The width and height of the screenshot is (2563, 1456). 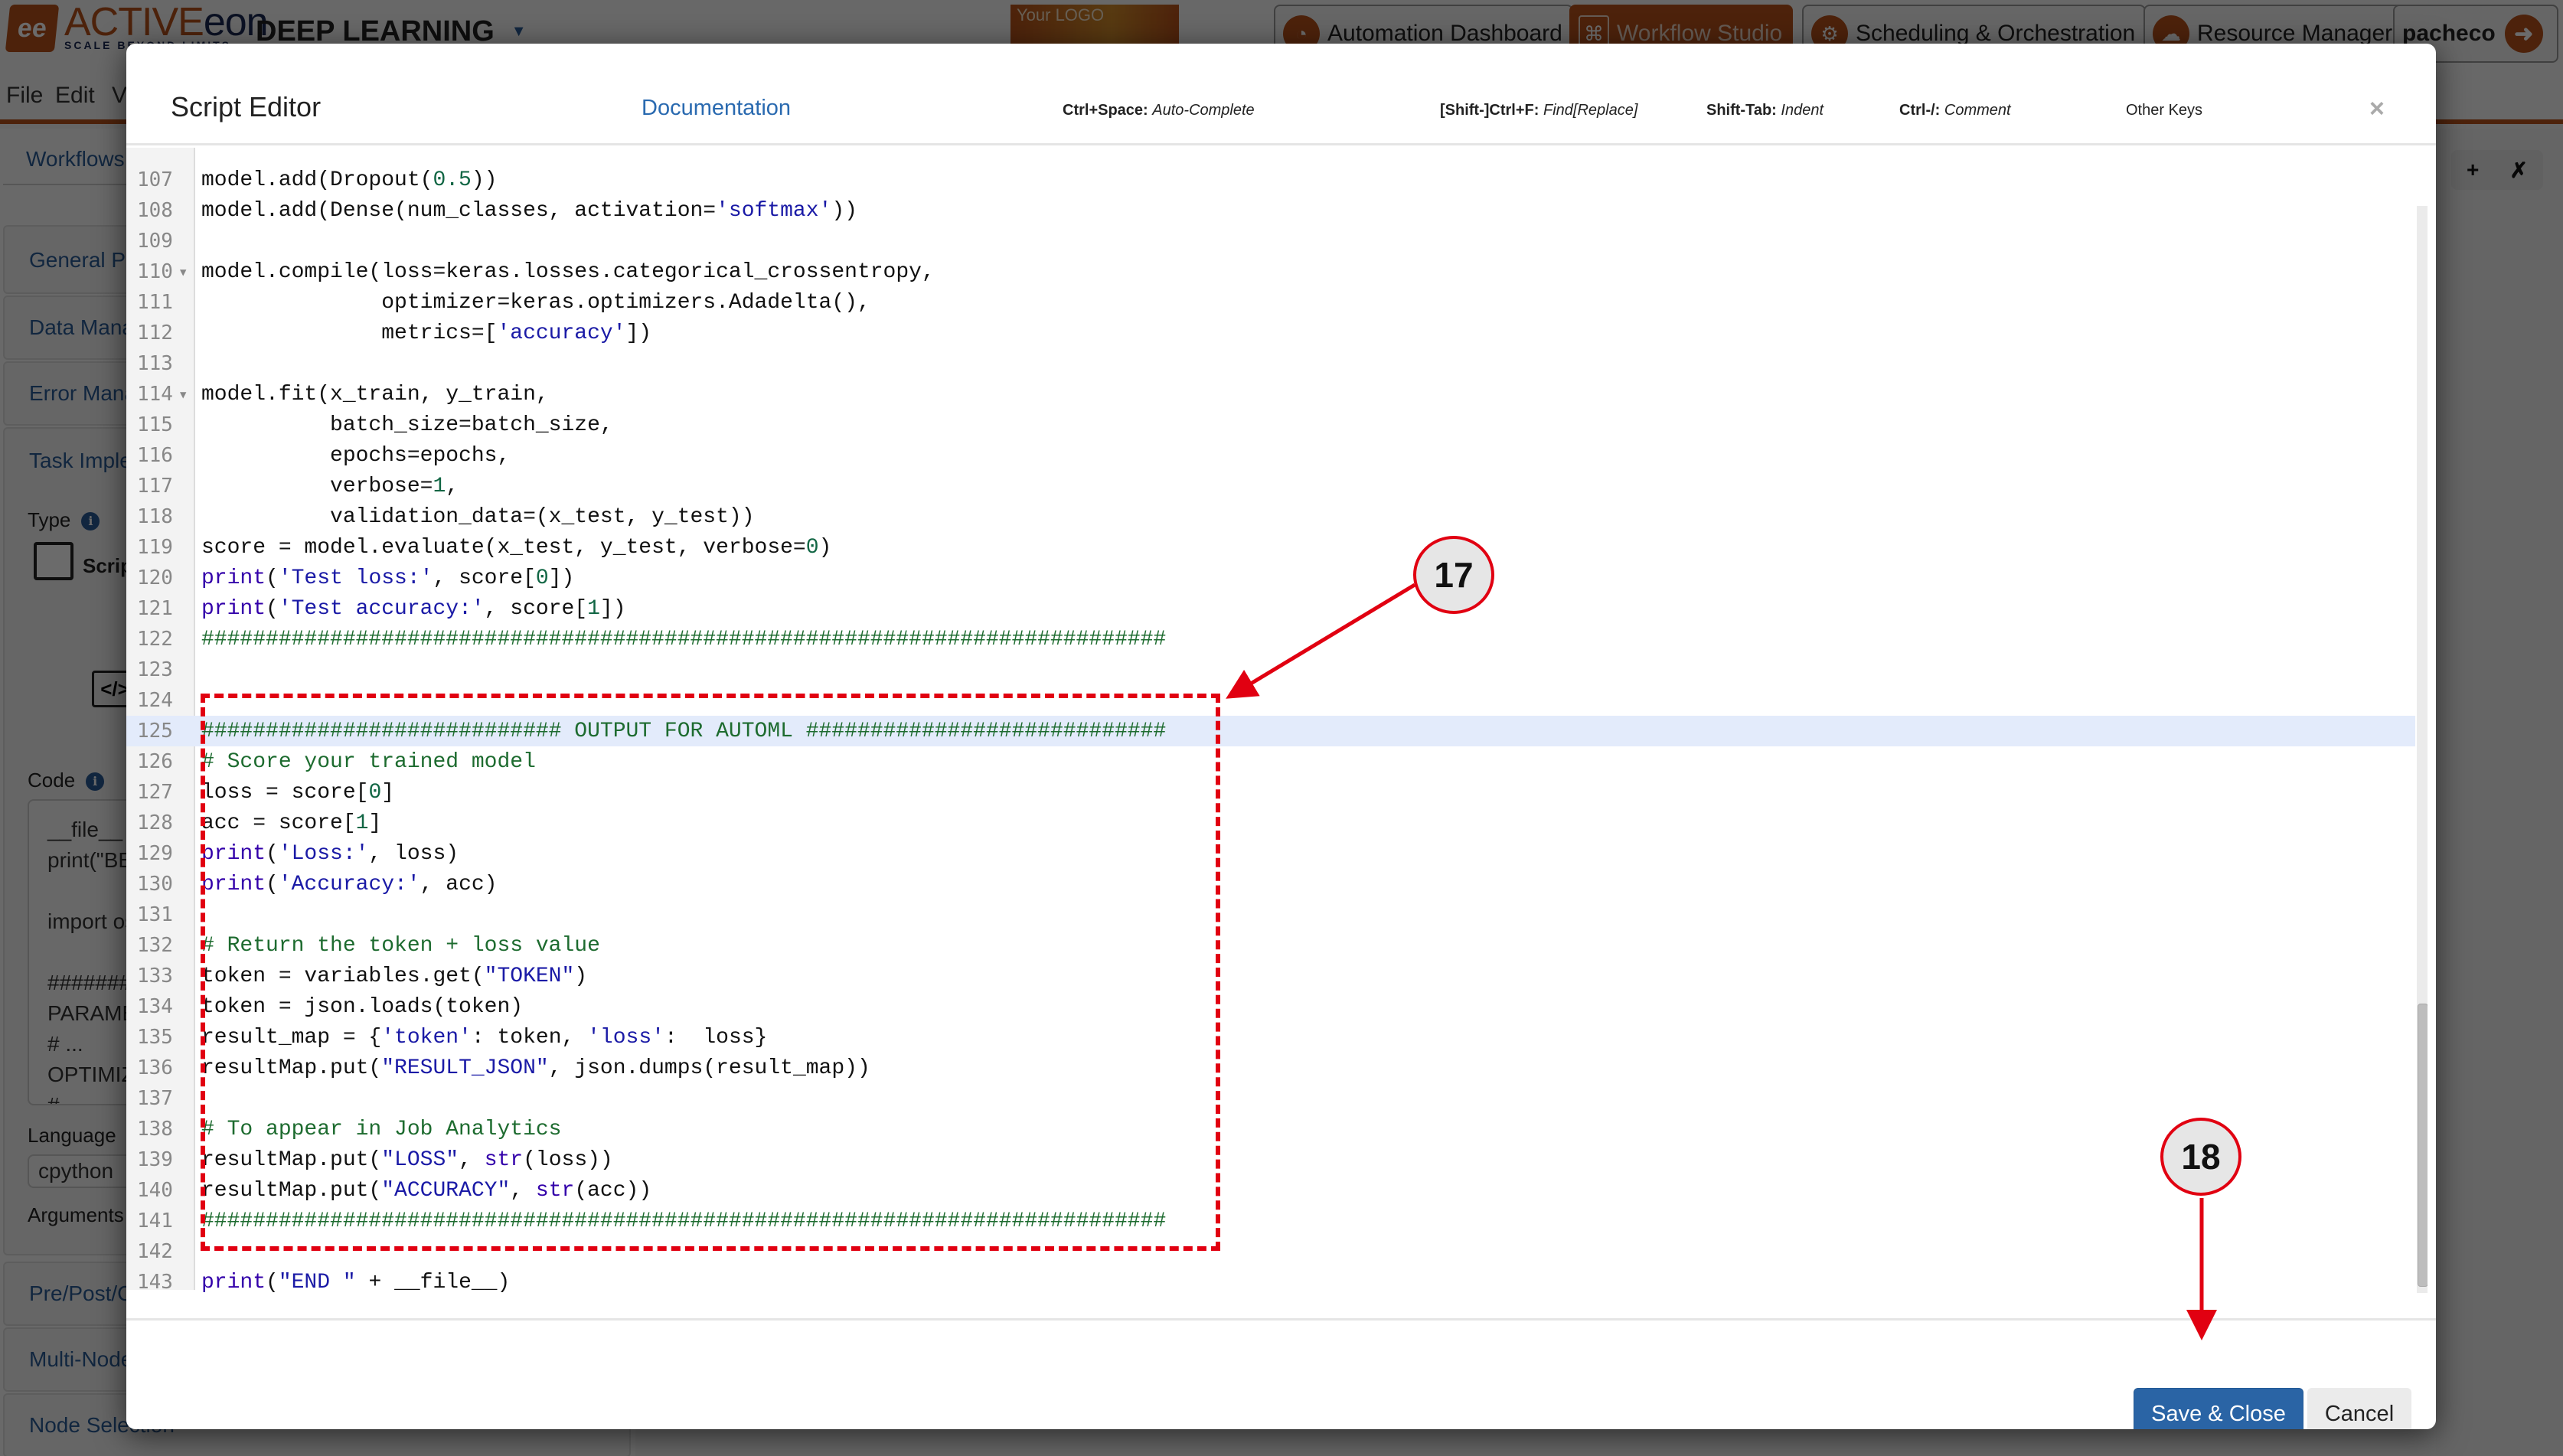 What do you see at coordinates (1270, 180) in the screenshot?
I see `code-line: 107 model.add(Dropout(0.5))` at bounding box center [1270, 180].